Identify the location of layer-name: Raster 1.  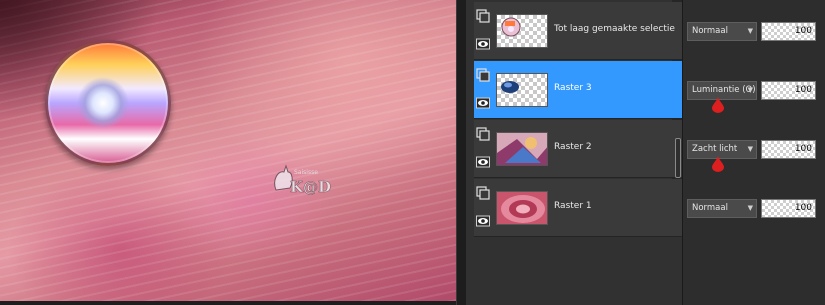
(573, 206).